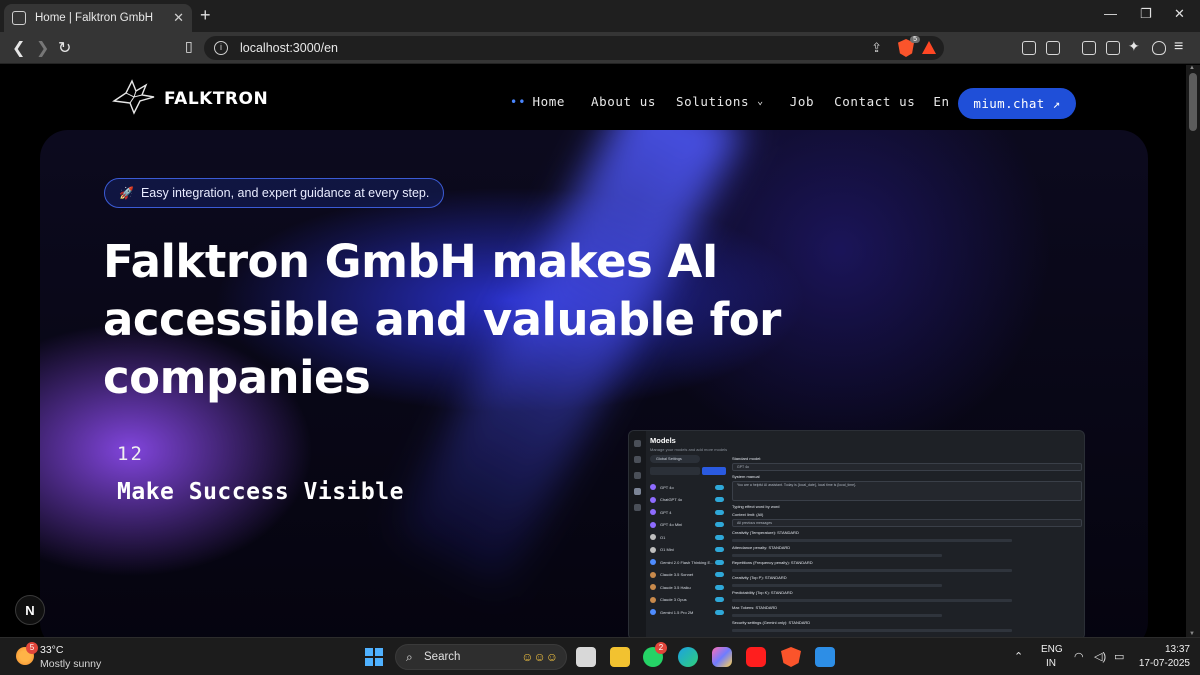 Image resolution: width=1200 pixels, height=675 pixels. I want to click on reload-button: ↻, so click(64, 48).